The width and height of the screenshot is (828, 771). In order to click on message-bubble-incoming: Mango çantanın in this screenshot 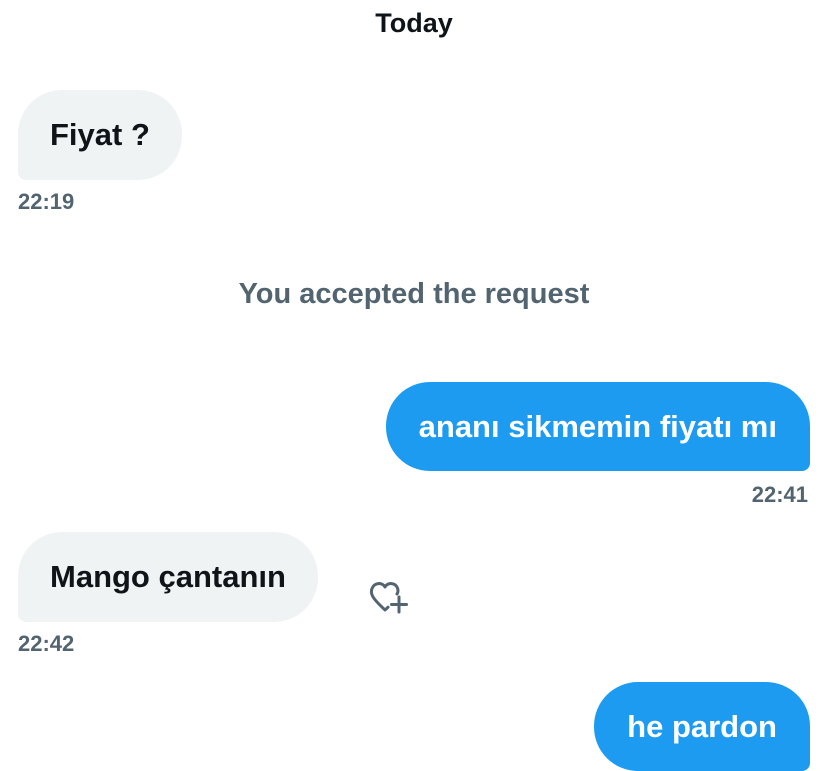, I will do `click(168, 577)`.